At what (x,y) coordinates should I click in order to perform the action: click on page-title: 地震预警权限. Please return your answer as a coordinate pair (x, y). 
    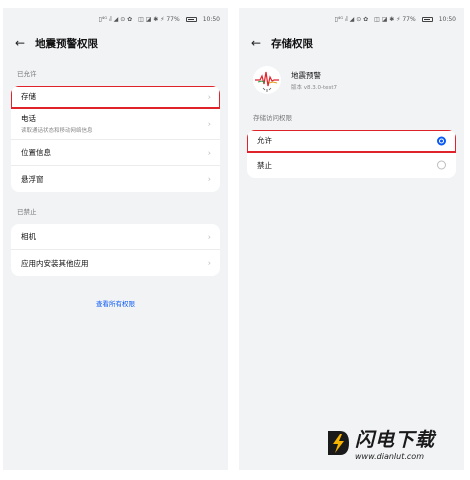
    Looking at the image, I should click on (67, 43).